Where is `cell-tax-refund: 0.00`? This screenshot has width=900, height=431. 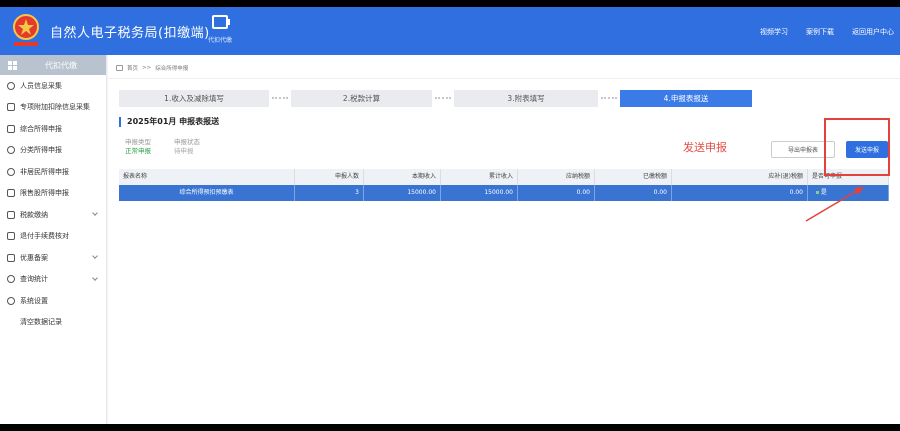
cell-tax-refund: 0.00 is located at coordinates (740, 193).